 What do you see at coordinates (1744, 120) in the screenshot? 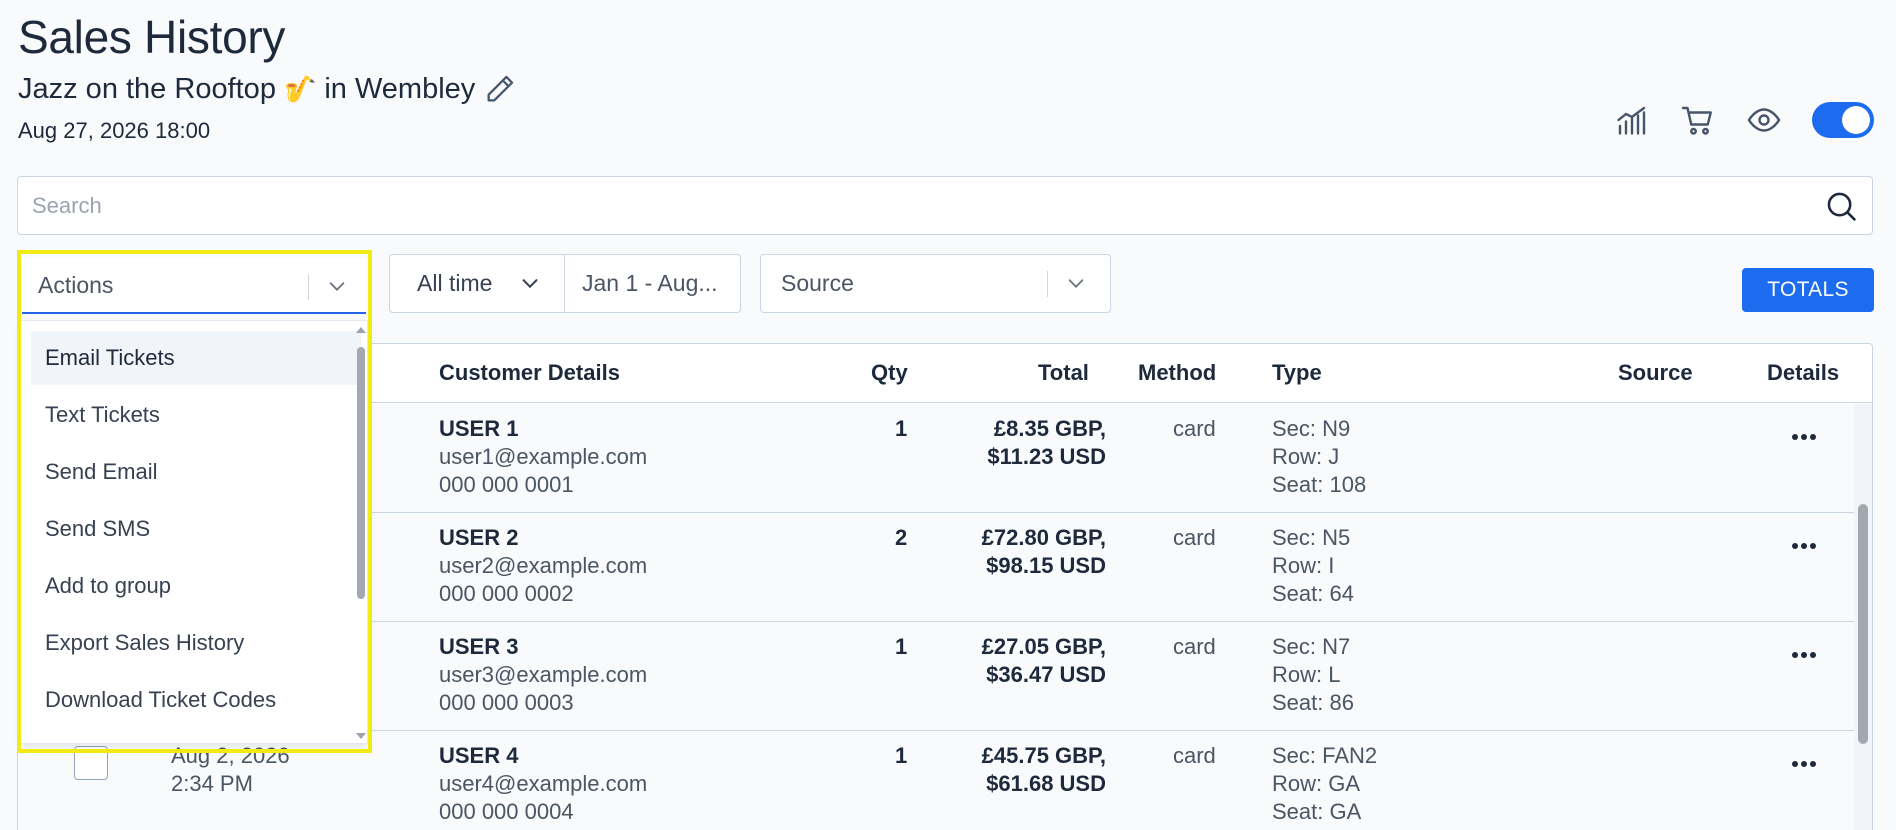
I see `toolbar-icons` at bounding box center [1744, 120].